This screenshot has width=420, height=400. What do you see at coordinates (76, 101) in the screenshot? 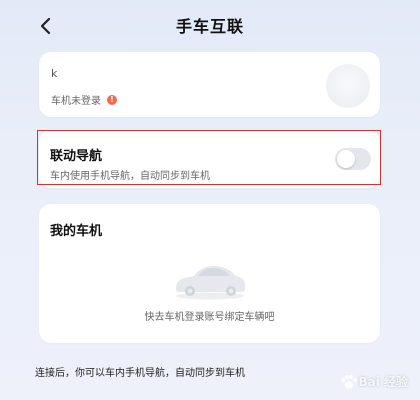
I see `login-status-text: 车机未登录` at bounding box center [76, 101].